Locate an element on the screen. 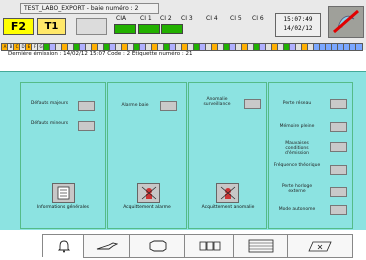 This screenshot has height=260, width=366. tab-tools is located at coordinates (107, 246).